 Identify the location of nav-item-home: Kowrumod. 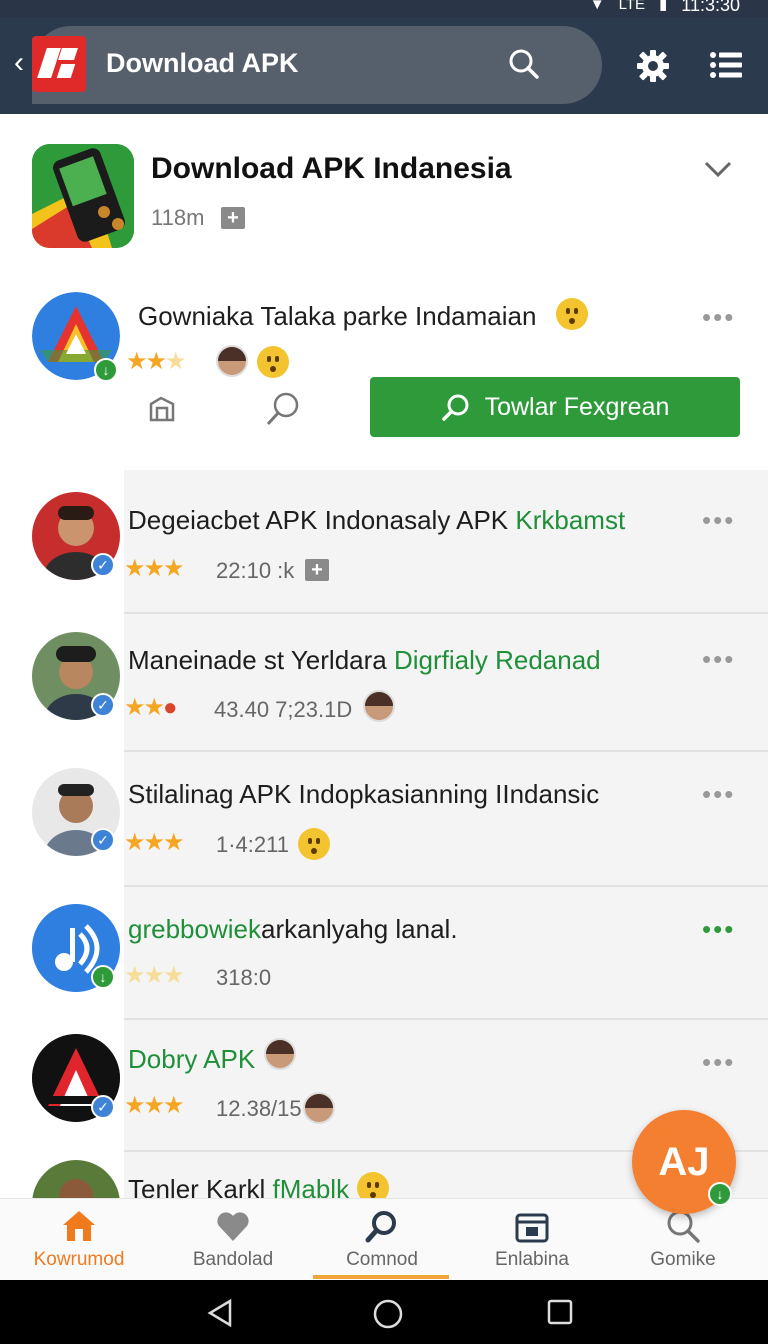
(79, 1240).